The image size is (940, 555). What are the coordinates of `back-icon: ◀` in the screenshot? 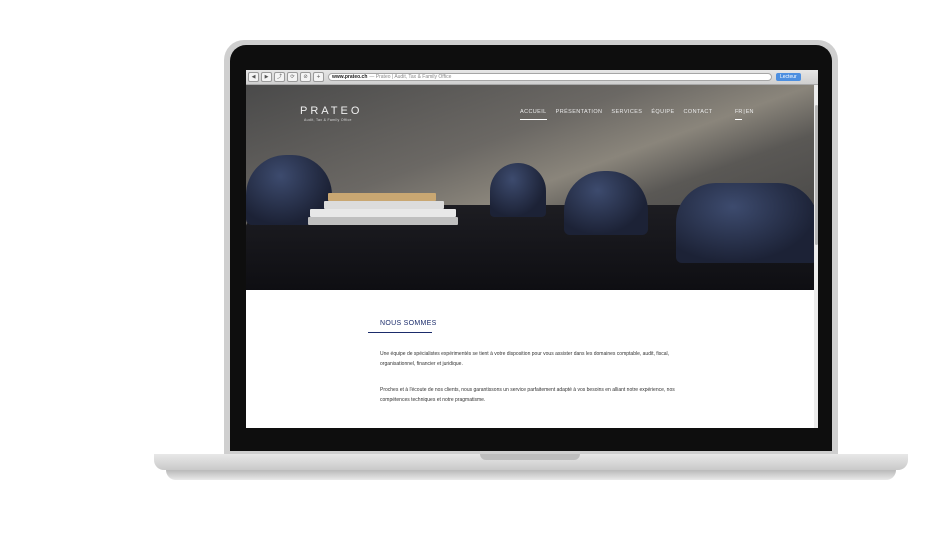 It's located at (253, 77).